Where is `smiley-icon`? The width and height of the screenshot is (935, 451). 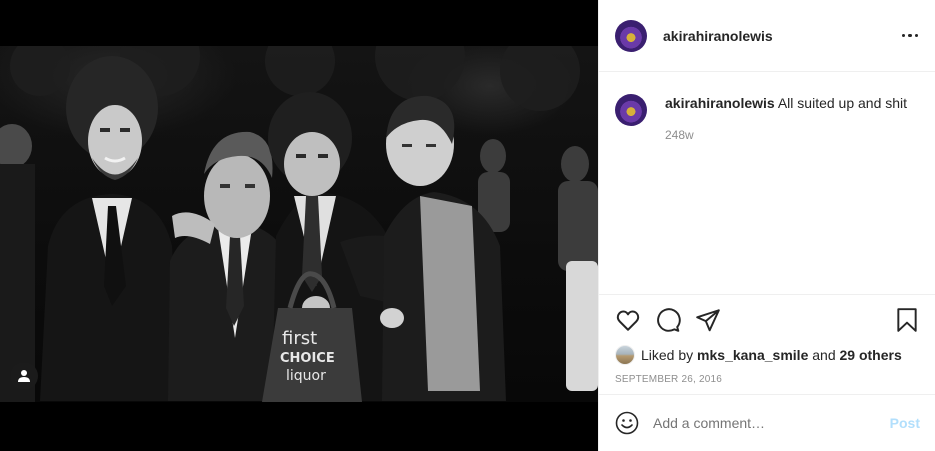
smiley-icon is located at coordinates (627, 423).